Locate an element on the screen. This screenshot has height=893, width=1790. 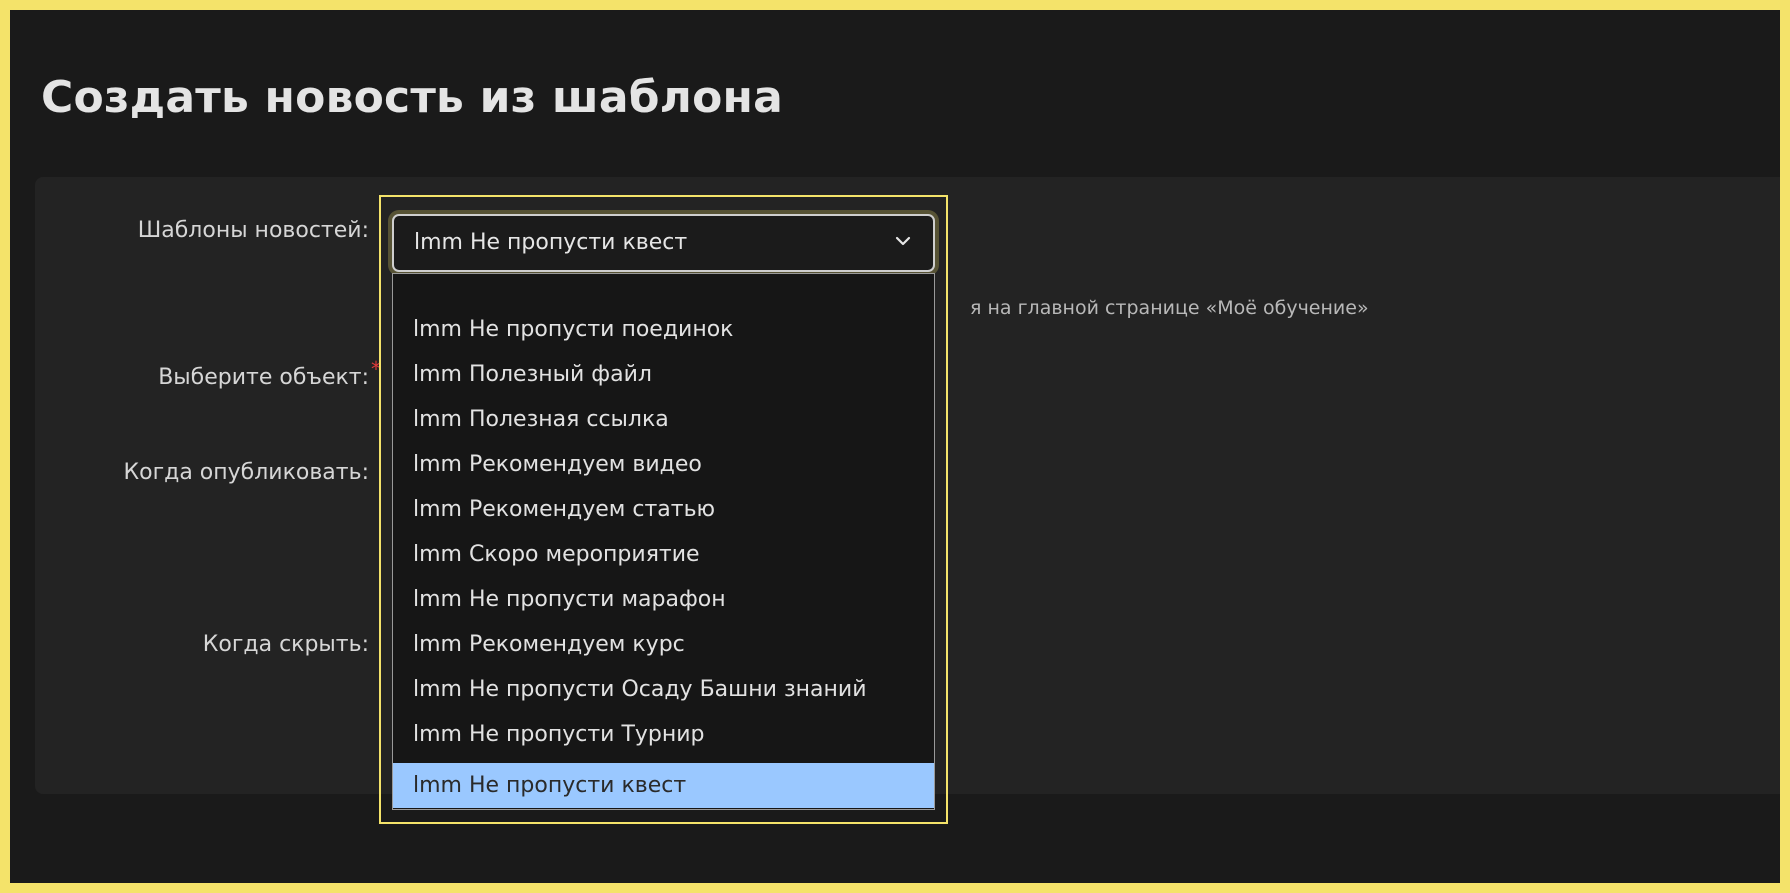
chevron-down-icon is located at coordinates (903, 241).